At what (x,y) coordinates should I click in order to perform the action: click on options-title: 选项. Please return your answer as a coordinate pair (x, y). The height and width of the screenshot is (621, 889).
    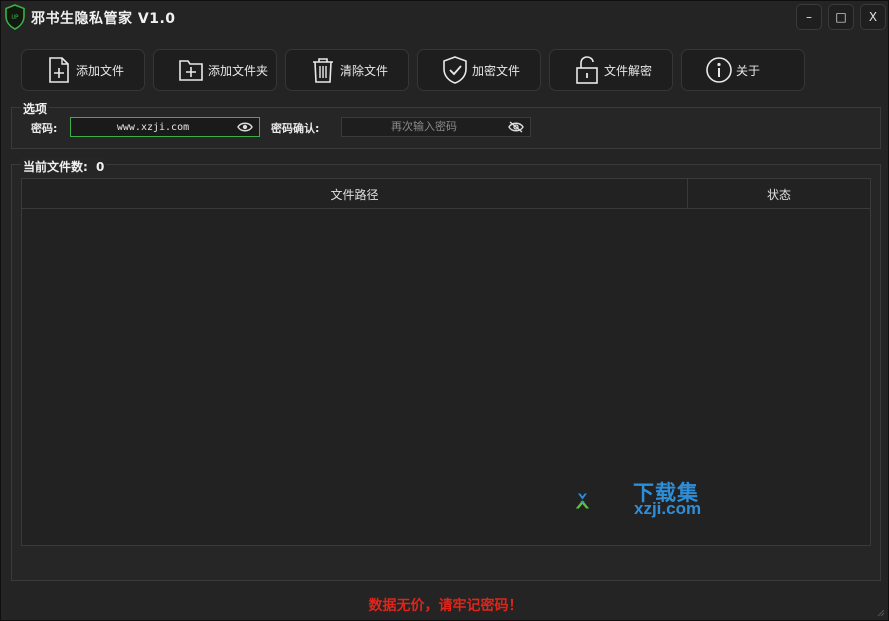
    Looking at the image, I should click on (35, 108).